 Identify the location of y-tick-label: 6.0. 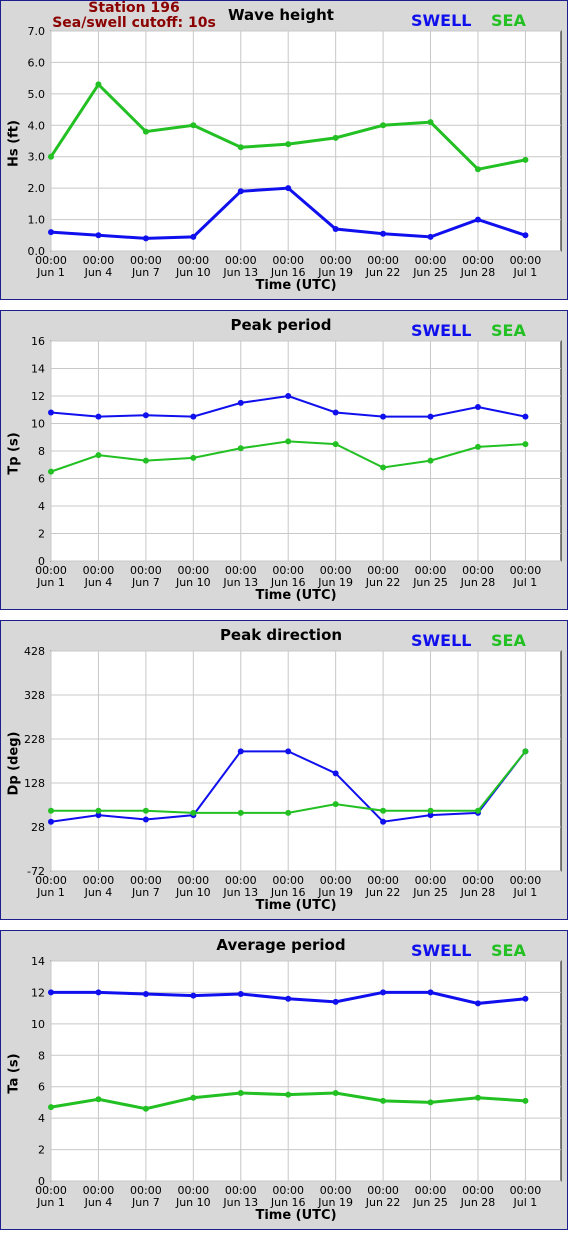
(37, 62).